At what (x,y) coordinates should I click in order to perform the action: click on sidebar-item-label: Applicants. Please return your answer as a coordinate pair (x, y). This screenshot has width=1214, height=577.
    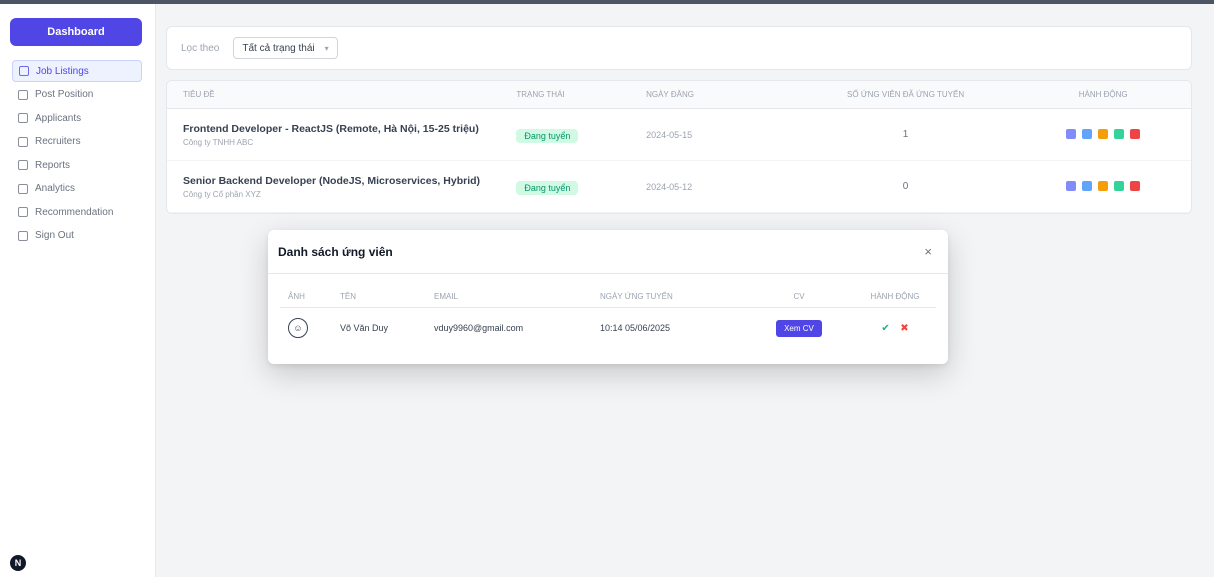
    Looking at the image, I should click on (58, 118).